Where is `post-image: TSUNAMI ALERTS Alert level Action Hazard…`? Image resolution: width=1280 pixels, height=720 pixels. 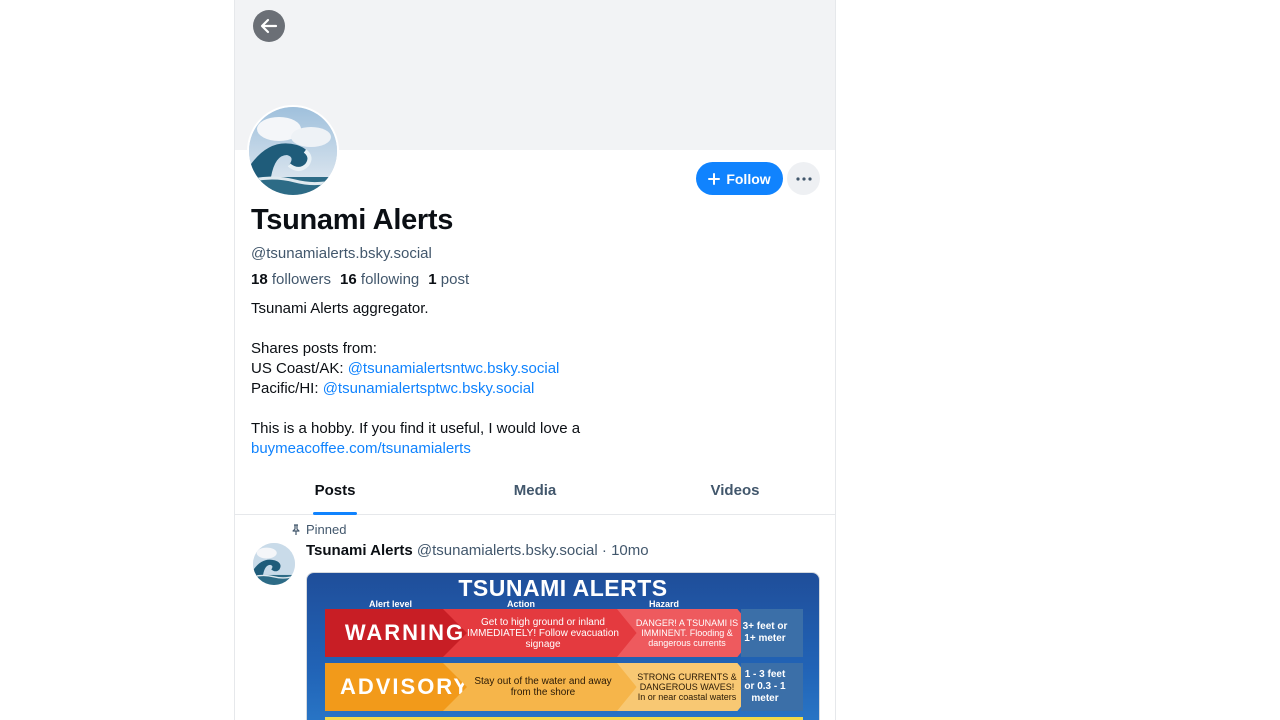 post-image: TSUNAMI ALERTS Alert level Action Hazard… is located at coordinates (563, 646).